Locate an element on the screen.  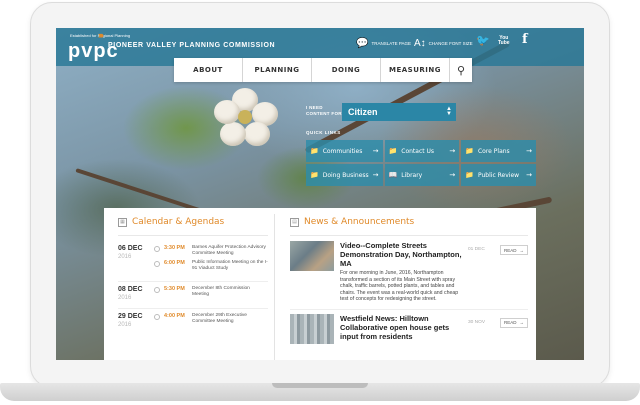
quick-link-label: Doing Business is located at coordinates (345, 175).